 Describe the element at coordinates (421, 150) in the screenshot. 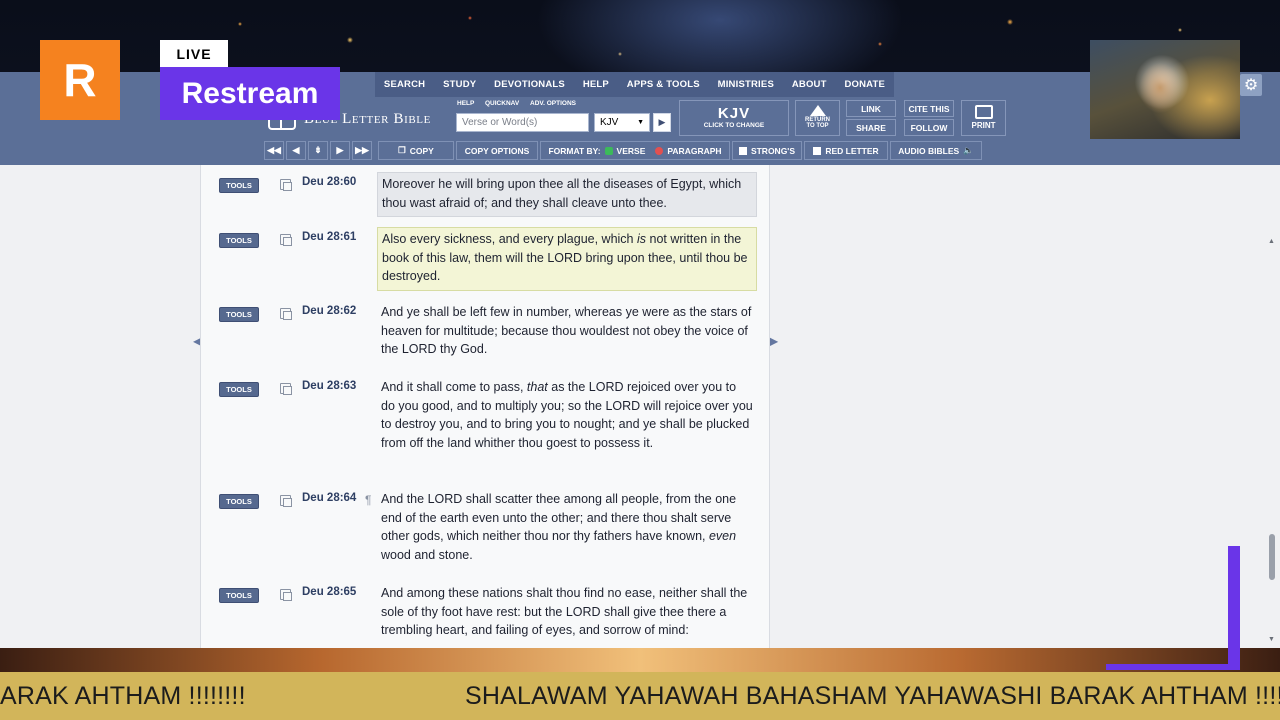

I see `copy-label: COPY` at that location.